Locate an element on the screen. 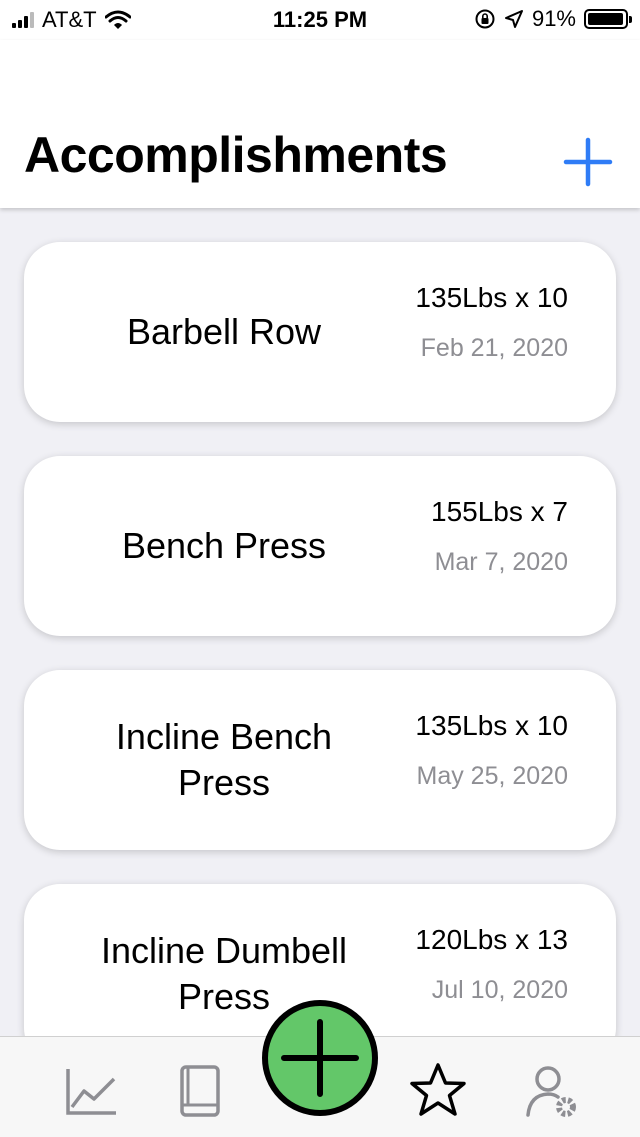  tab-profile-settings is located at coordinates (552, 1092).